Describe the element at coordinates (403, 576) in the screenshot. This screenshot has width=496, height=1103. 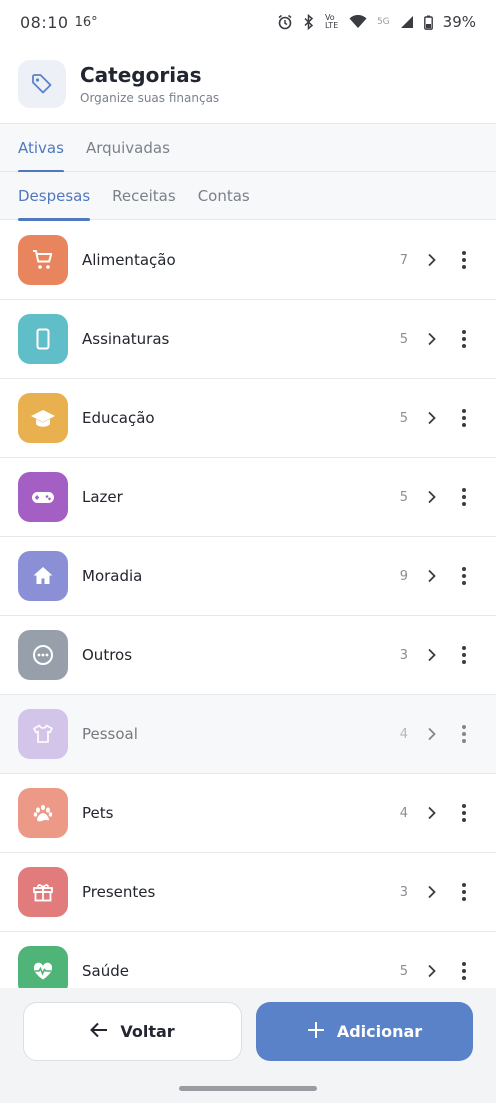
I see `category-count: 9` at that location.